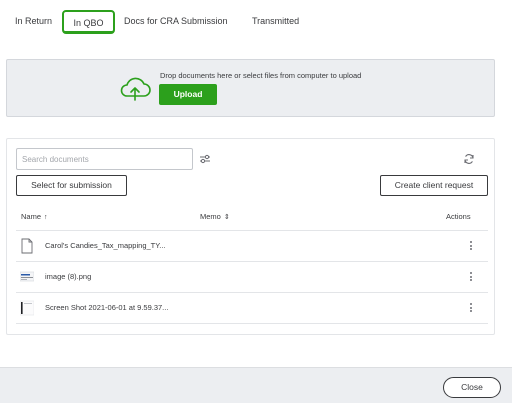 The height and width of the screenshot is (403, 512). Describe the element at coordinates (46, 217) in the screenshot. I see `sort-ascending-icon: ↑` at that location.